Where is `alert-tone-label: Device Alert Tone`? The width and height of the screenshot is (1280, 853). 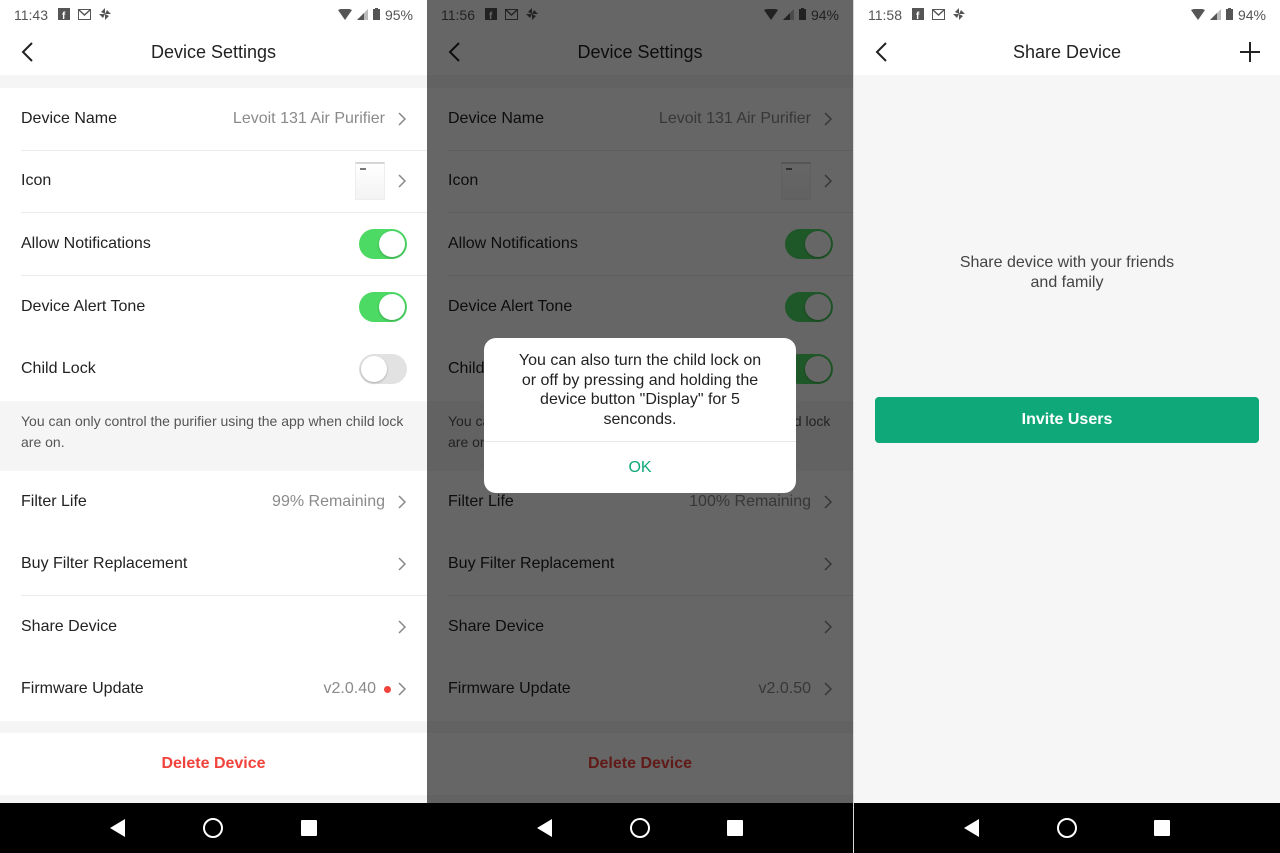
alert-tone-label: Device Alert Tone is located at coordinates (83, 306).